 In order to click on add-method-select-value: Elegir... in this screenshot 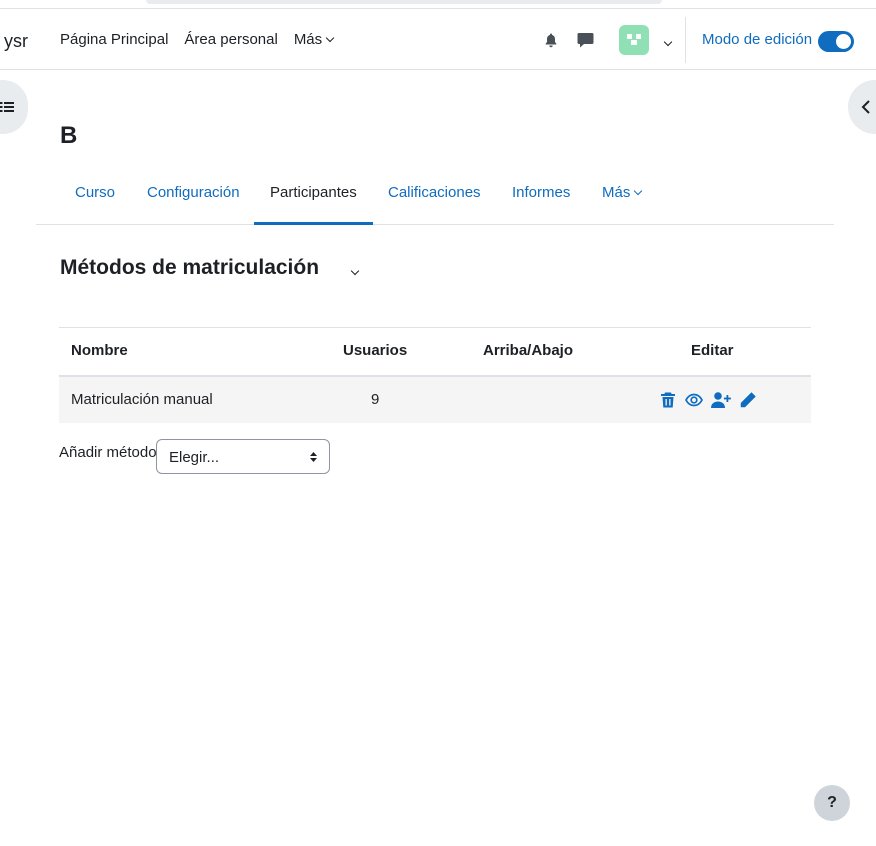, I will do `click(194, 457)`.